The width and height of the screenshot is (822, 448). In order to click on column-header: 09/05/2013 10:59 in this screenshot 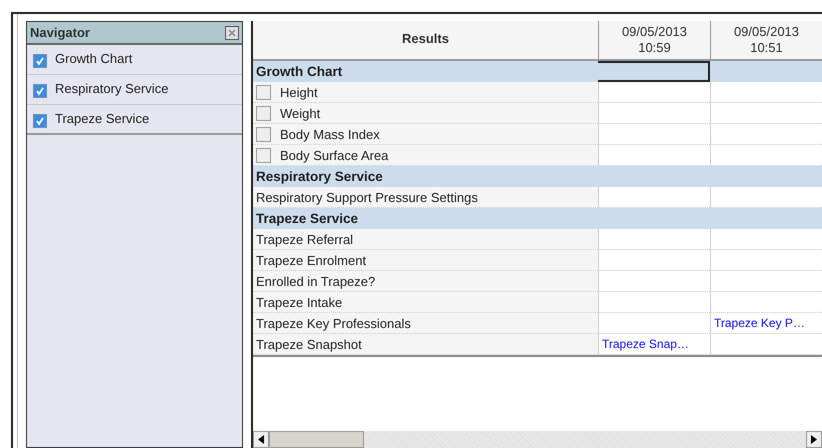, I will do `click(654, 40)`.